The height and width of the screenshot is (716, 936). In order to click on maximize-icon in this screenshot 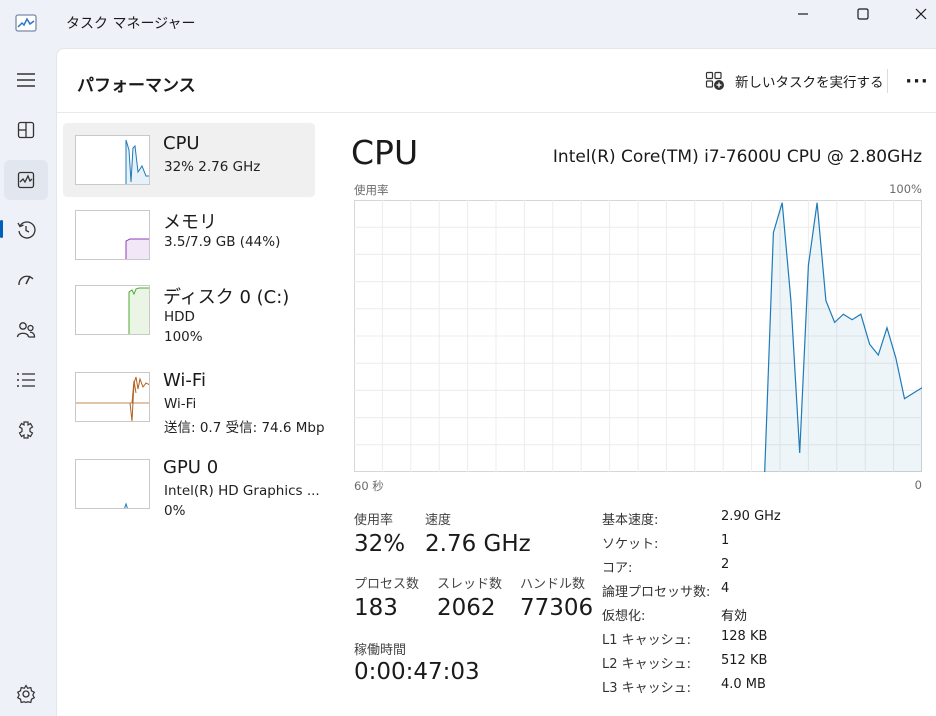, I will do `click(863, 14)`.